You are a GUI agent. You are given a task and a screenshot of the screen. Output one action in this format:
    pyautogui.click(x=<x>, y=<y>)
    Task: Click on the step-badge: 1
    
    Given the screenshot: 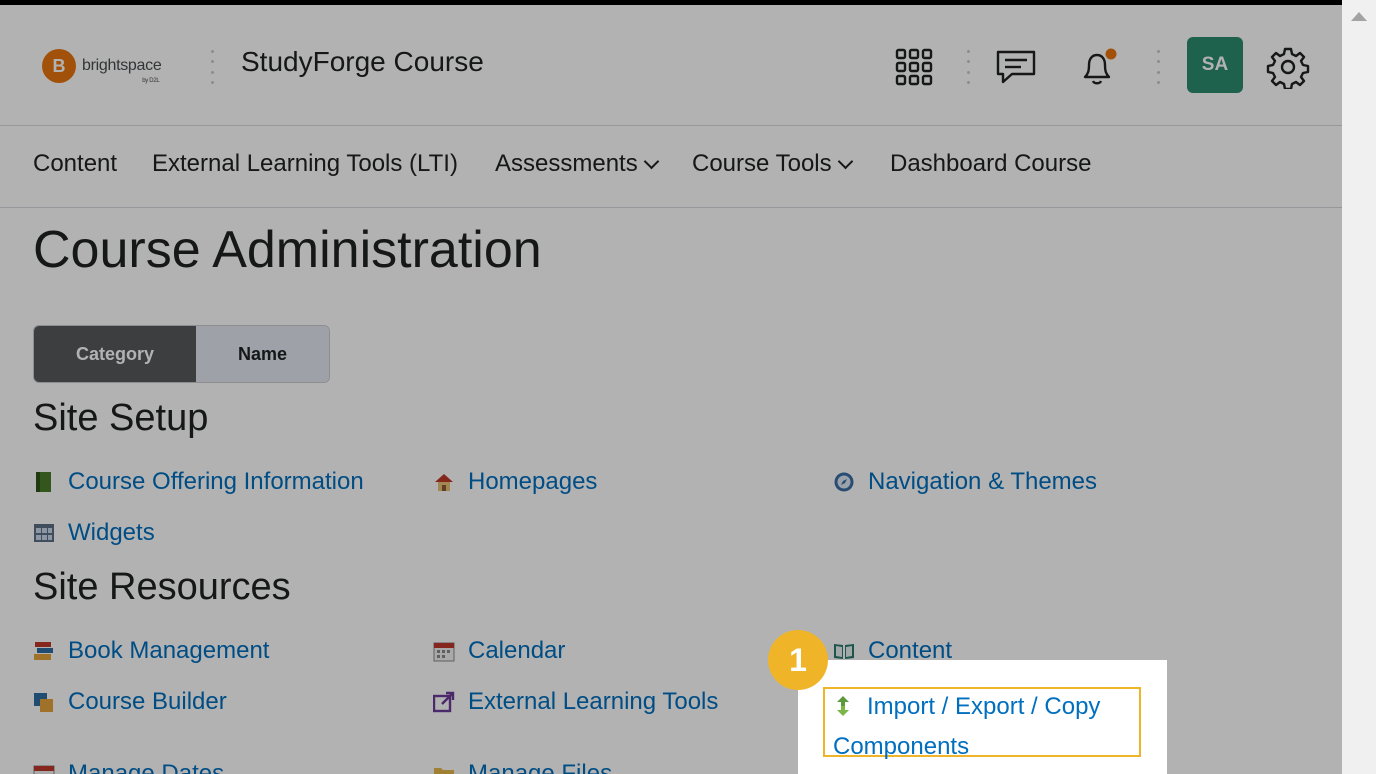 What is the action you would take?
    pyautogui.click(x=798, y=660)
    